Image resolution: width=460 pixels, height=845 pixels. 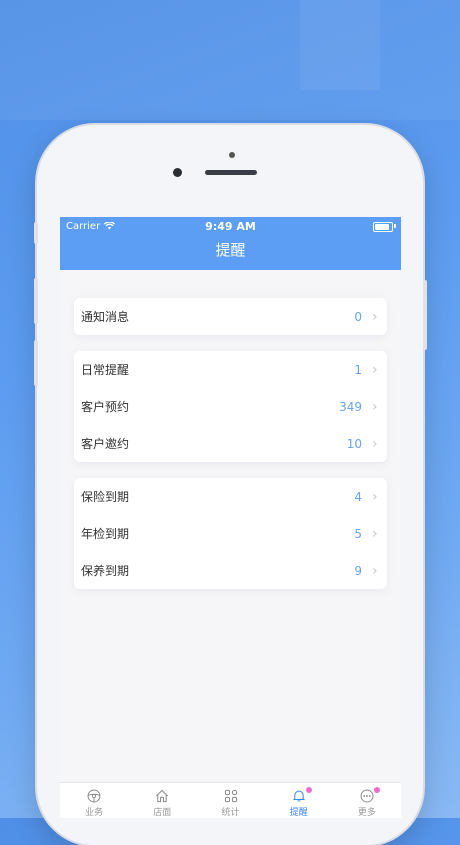 What do you see at coordinates (94, 813) in the screenshot?
I see `tab-label: 业务` at bounding box center [94, 813].